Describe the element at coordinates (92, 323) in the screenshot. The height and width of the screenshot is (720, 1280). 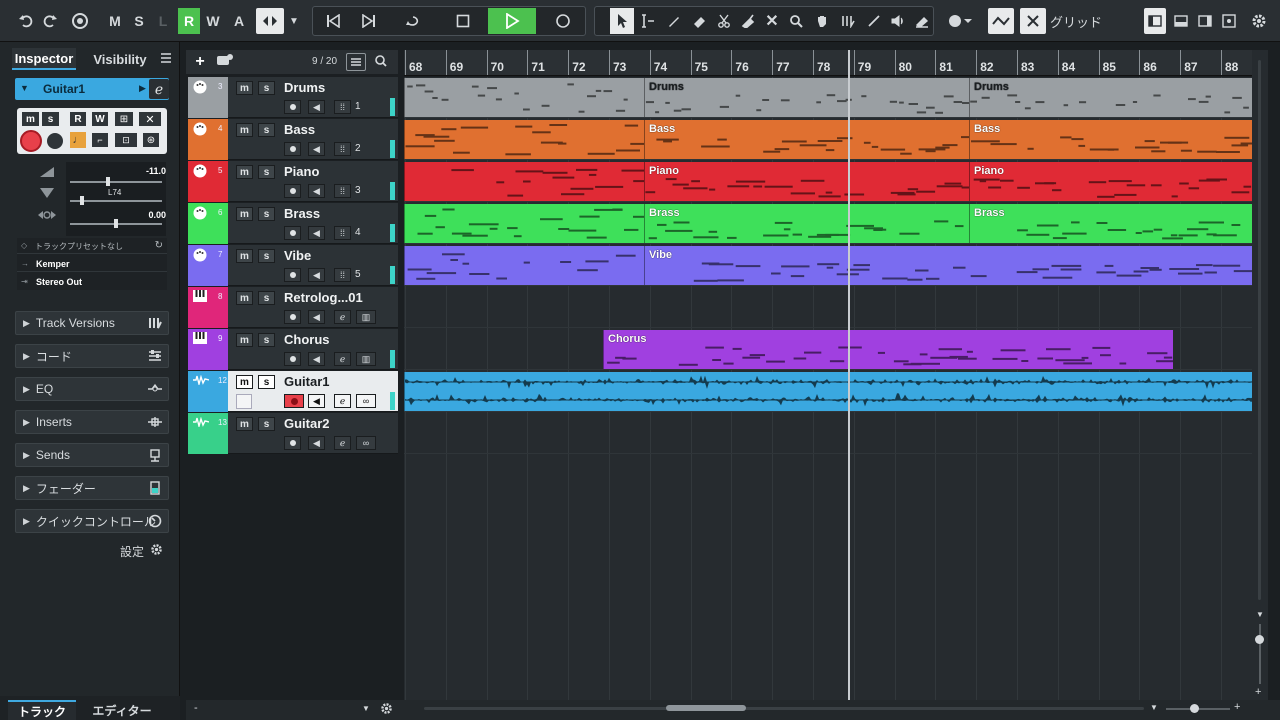
I see `section-track-versions: ▶ Track Versions` at that location.